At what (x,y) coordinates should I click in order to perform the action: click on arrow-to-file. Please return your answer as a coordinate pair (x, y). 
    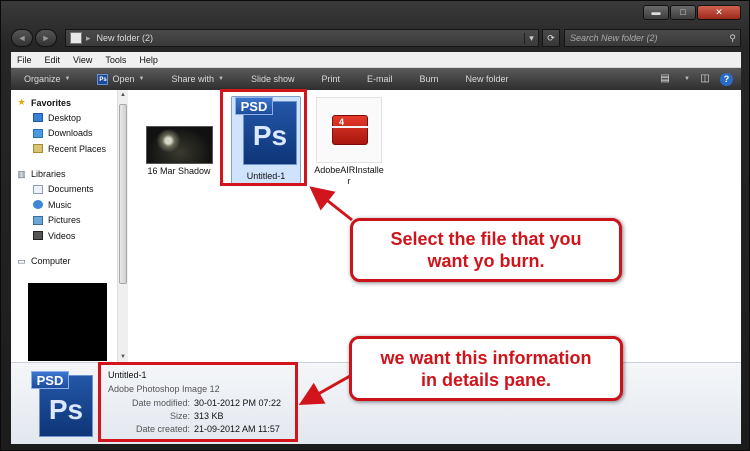
    Looking at the image, I should click on (331, 204).